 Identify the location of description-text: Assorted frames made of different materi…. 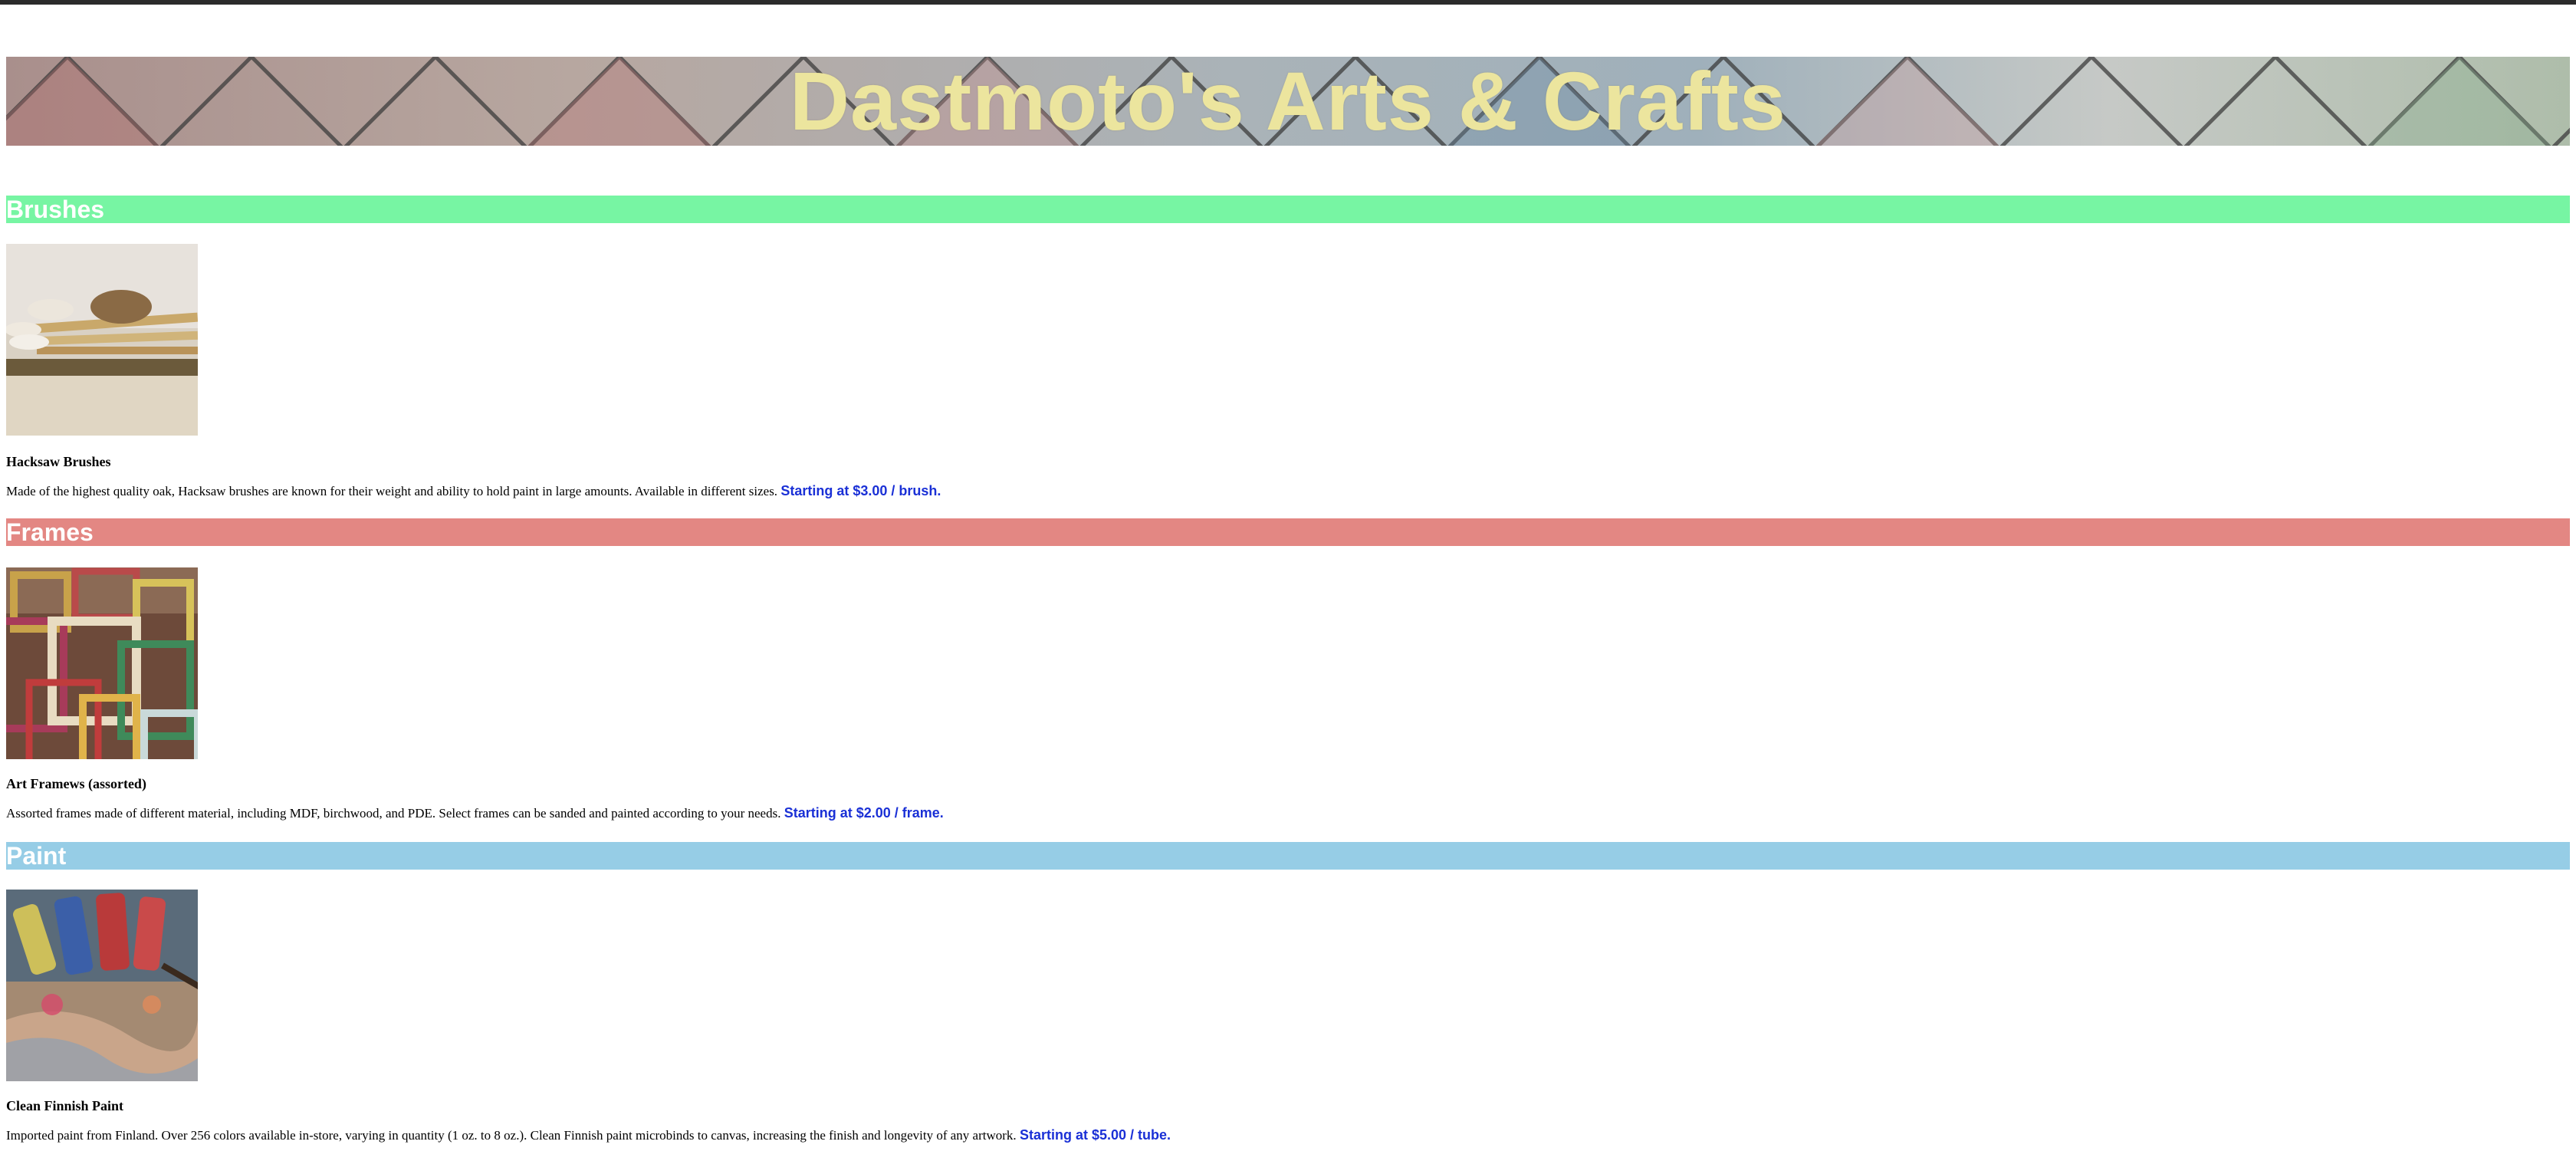
(393, 813).